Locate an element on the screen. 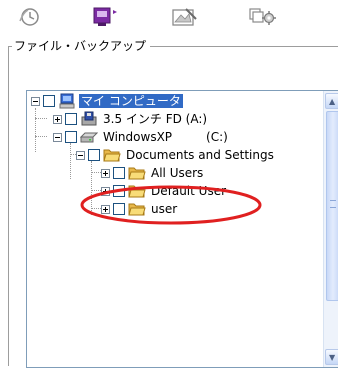 Image resolution: width=338 pixels, height=370 pixels. vertical-scrollbar: ▲ ▼ is located at coordinates (330, 229).